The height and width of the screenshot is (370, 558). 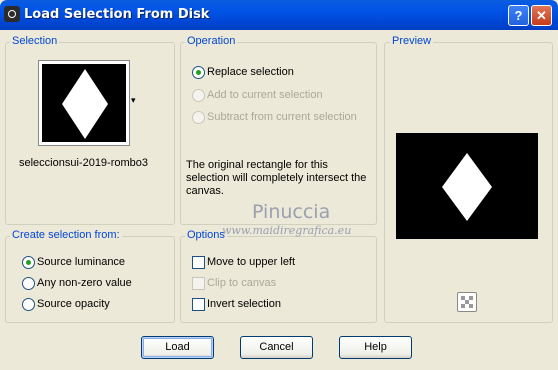 I want to click on source-luminance-radio, so click(x=28, y=262).